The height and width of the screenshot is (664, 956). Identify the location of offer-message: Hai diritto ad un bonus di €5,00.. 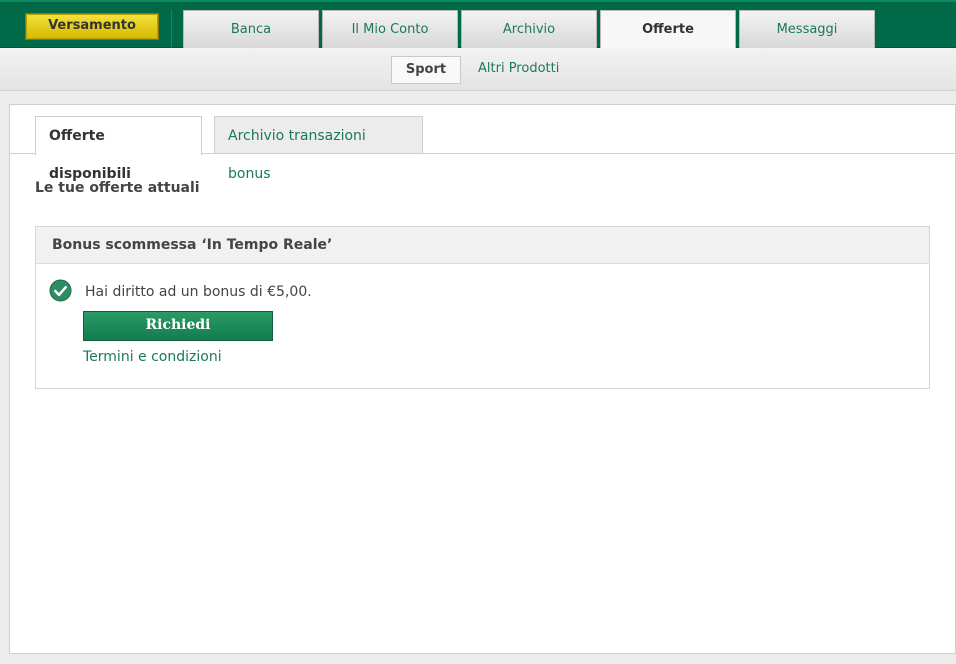
(198, 292).